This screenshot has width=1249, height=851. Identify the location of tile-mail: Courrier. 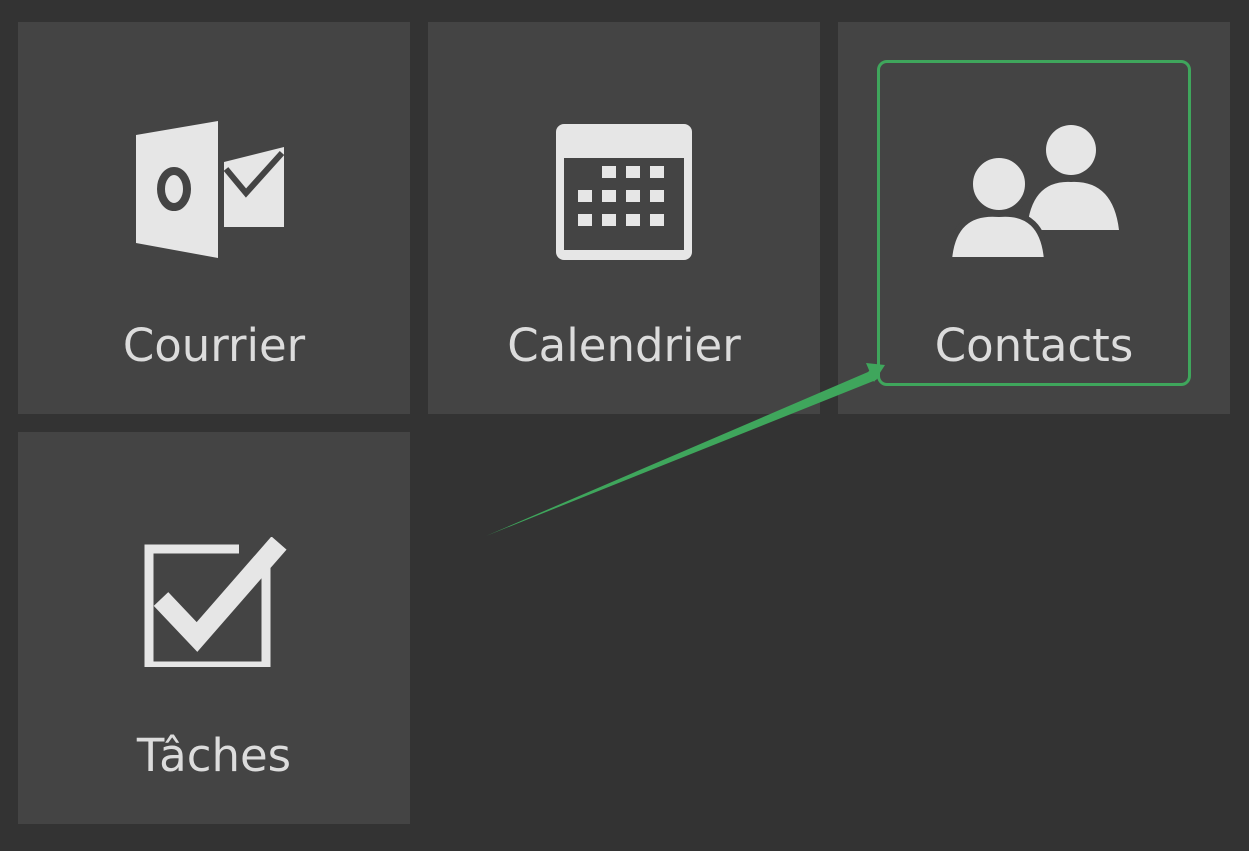
(214, 218).